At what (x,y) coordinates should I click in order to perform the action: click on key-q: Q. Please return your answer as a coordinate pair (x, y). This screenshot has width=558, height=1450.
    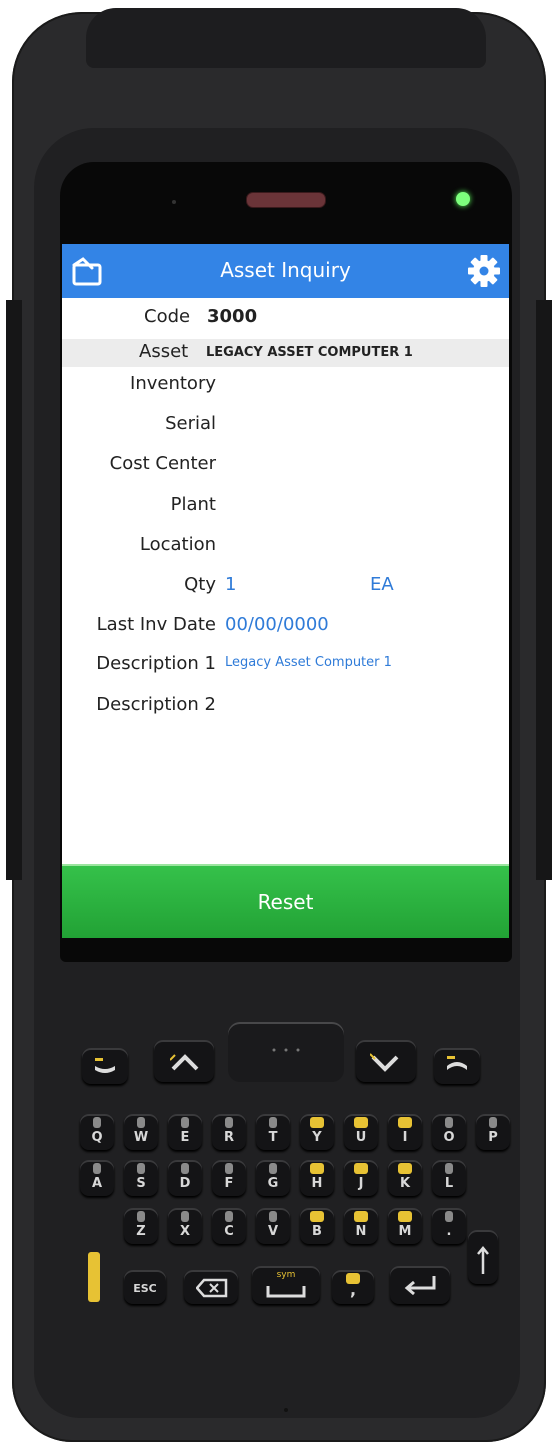
    Looking at the image, I should click on (97, 1132).